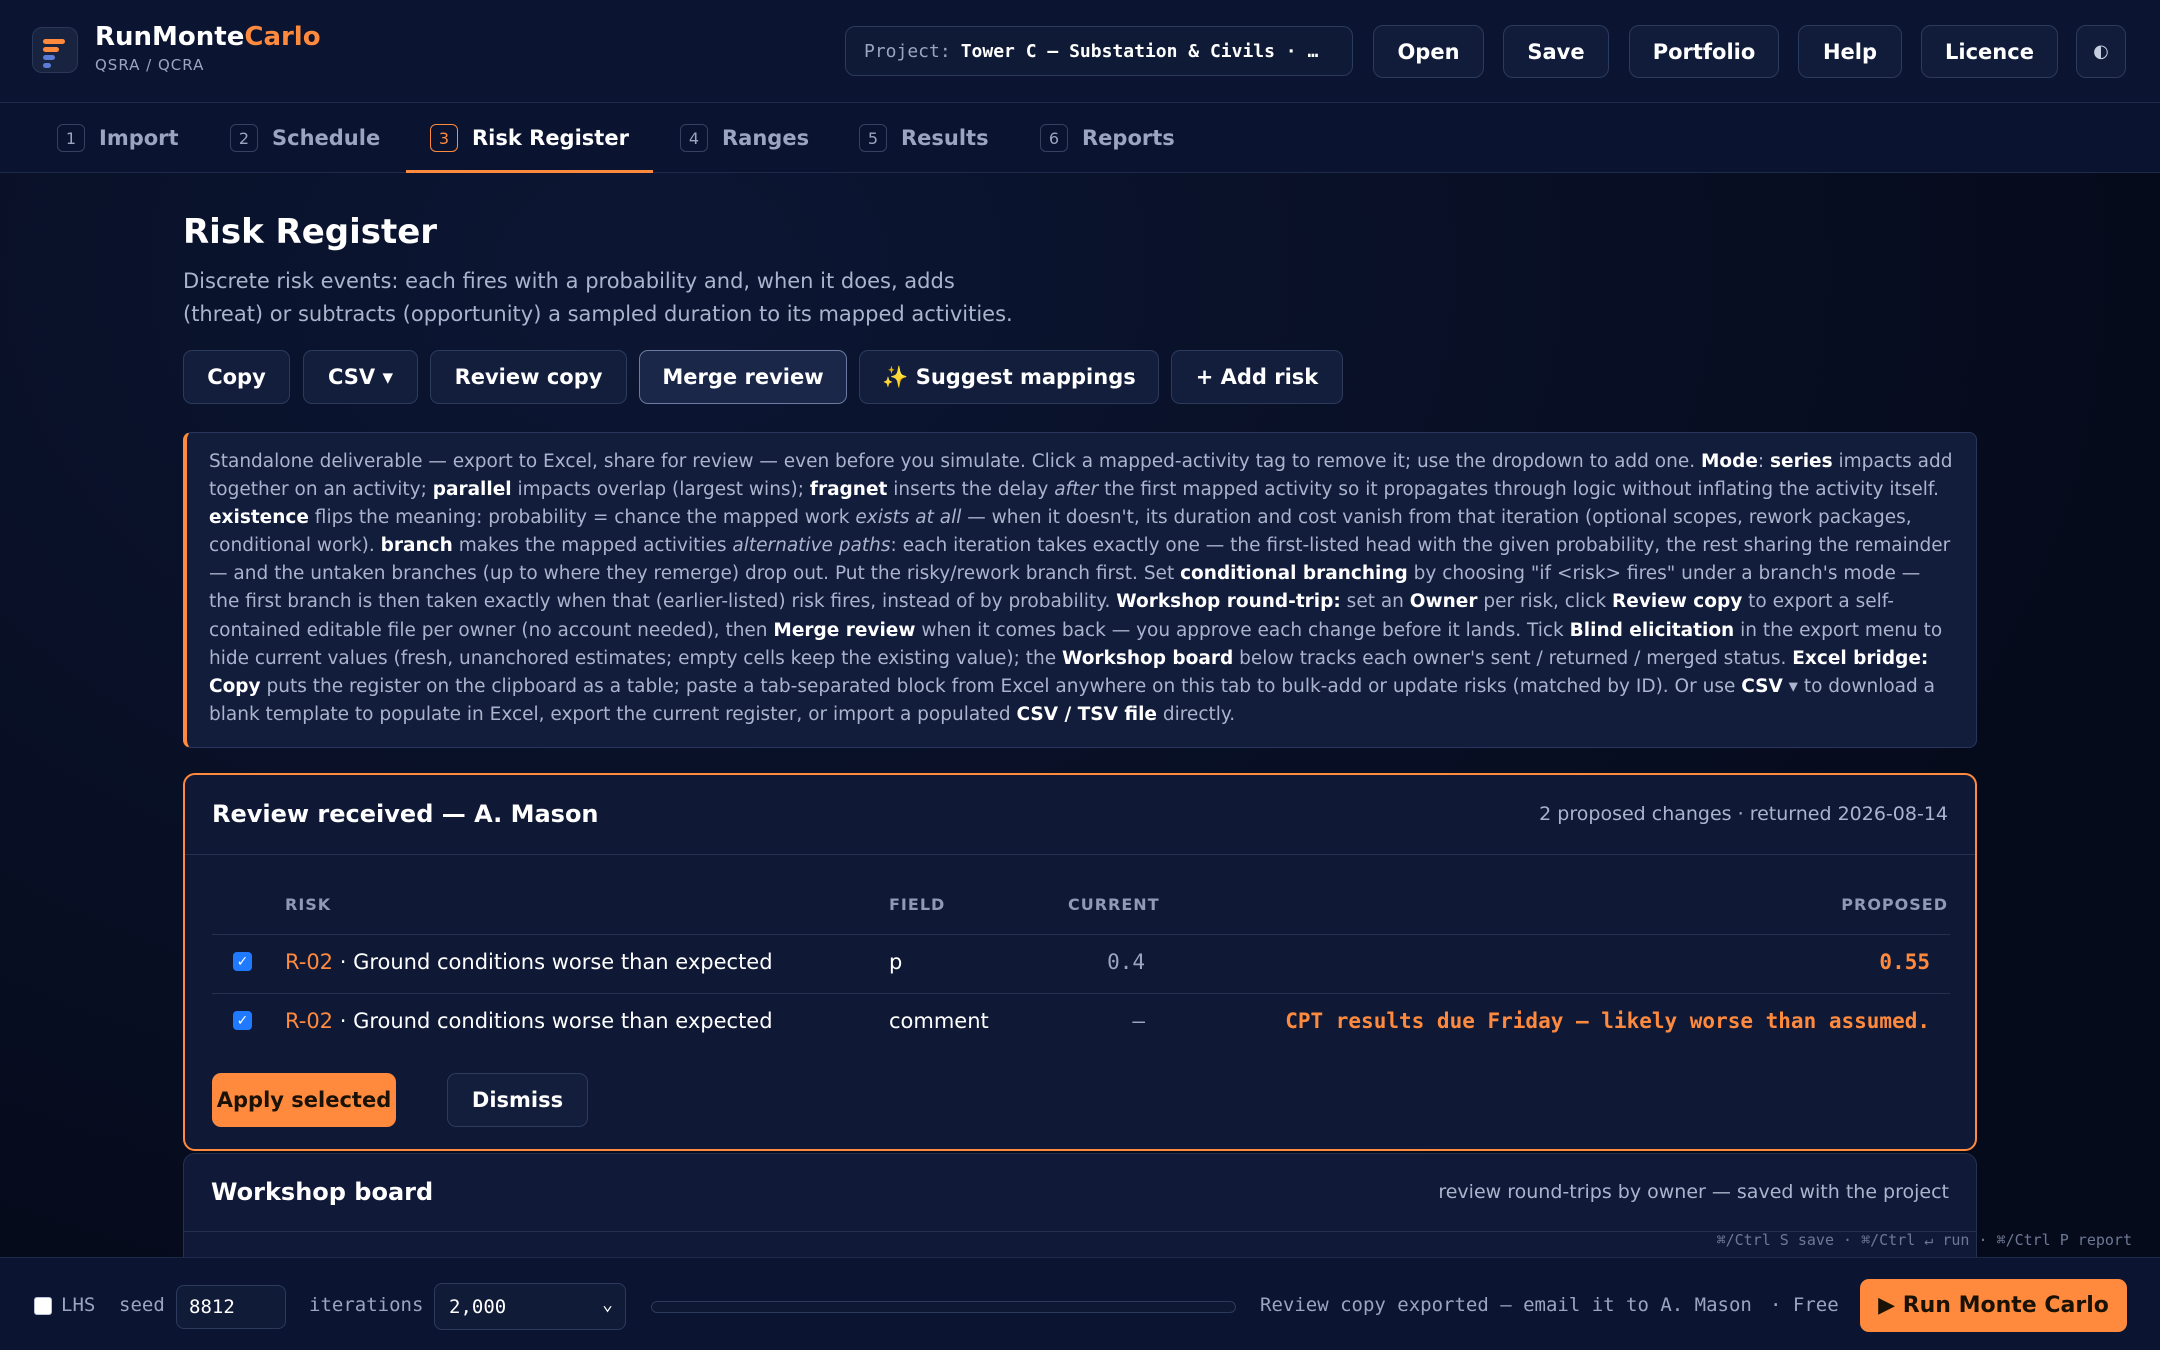  What do you see at coordinates (360, 377) in the screenshot?
I see `csv-dropdown-button: CSV ▾` at bounding box center [360, 377].